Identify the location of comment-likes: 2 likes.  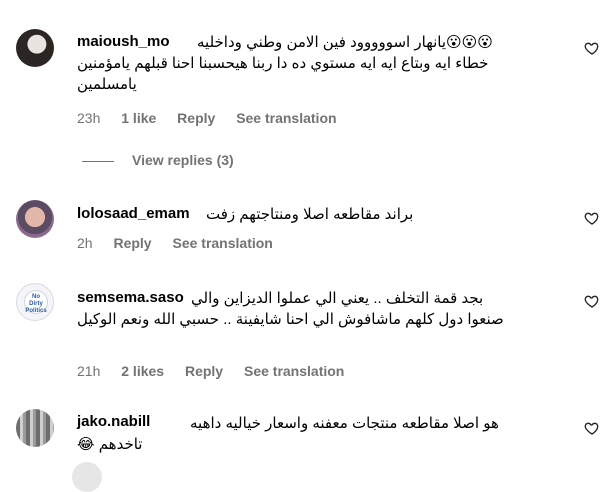
(142, 371).